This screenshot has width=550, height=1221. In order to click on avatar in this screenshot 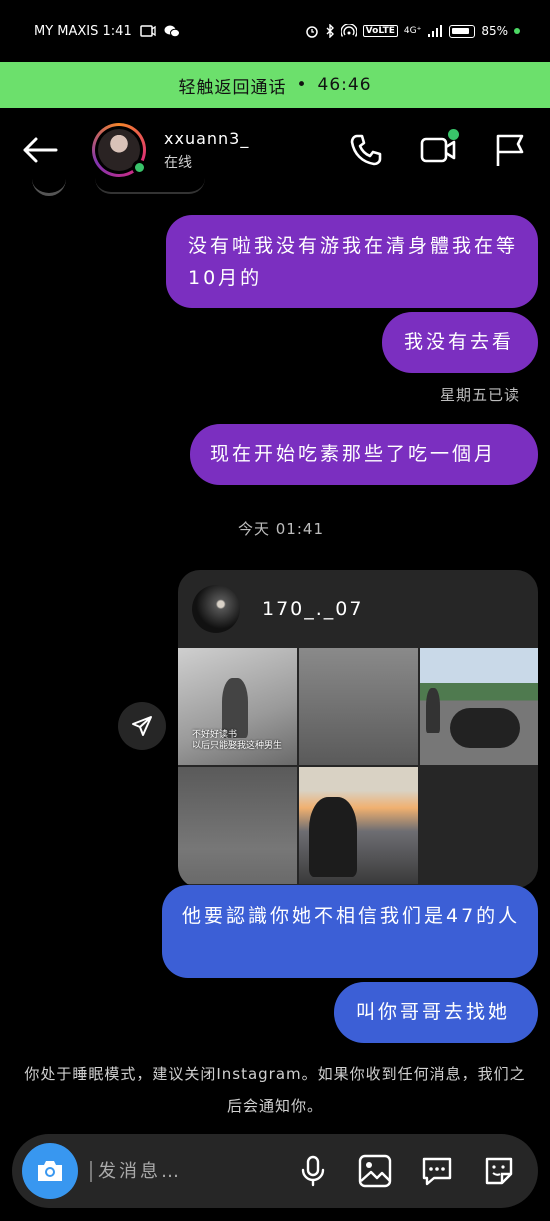, I will do `click(119, 150)`.